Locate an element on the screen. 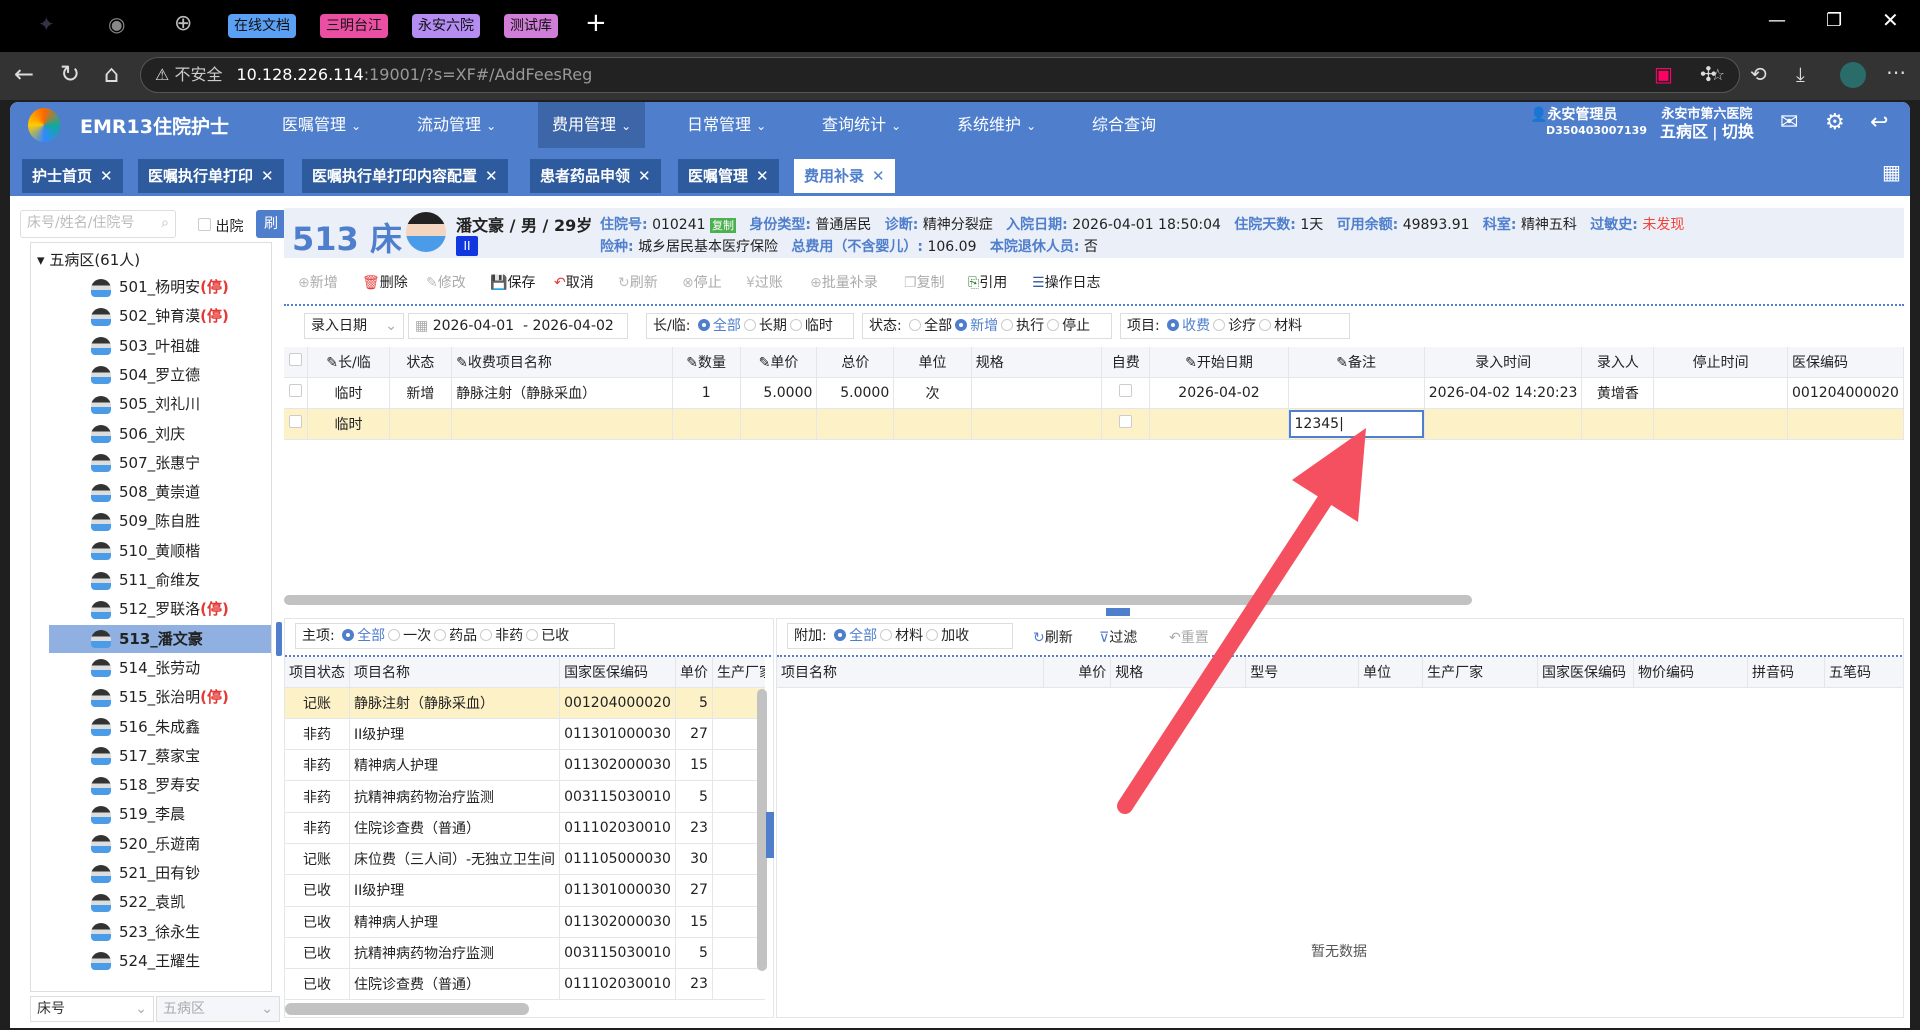  column-header: ✎长/临 is located at coordinates (348, 362).